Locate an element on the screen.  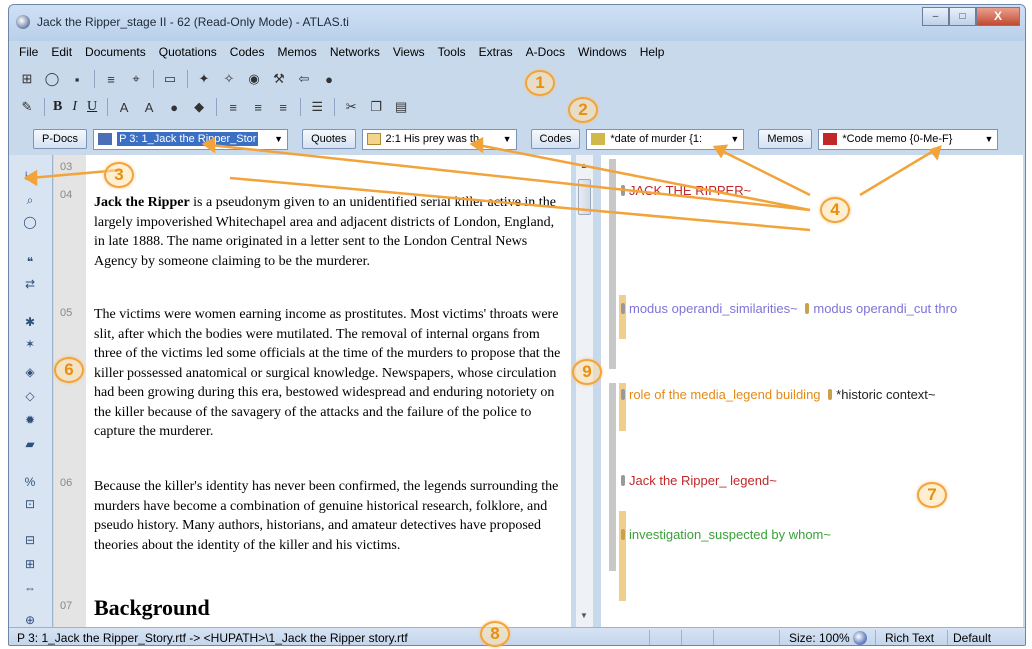
margin-code-label: investigation_suspected by whom~ is located at coordinates (730, 534).